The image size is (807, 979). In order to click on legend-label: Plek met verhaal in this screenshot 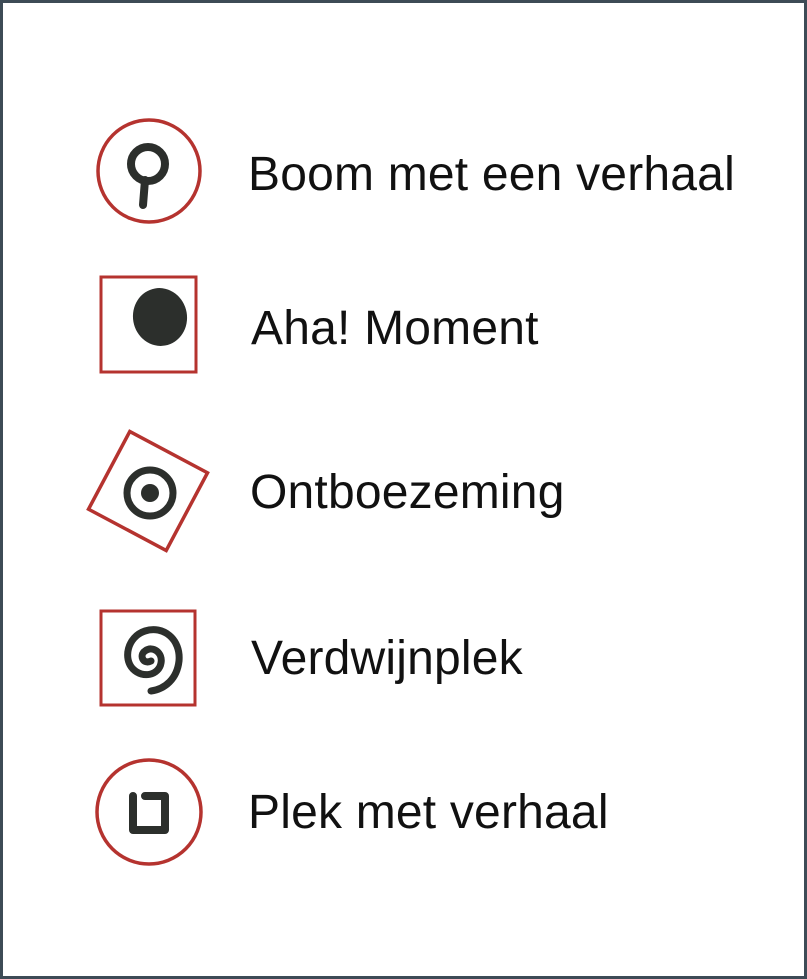, I will do `click(428, 812)`.